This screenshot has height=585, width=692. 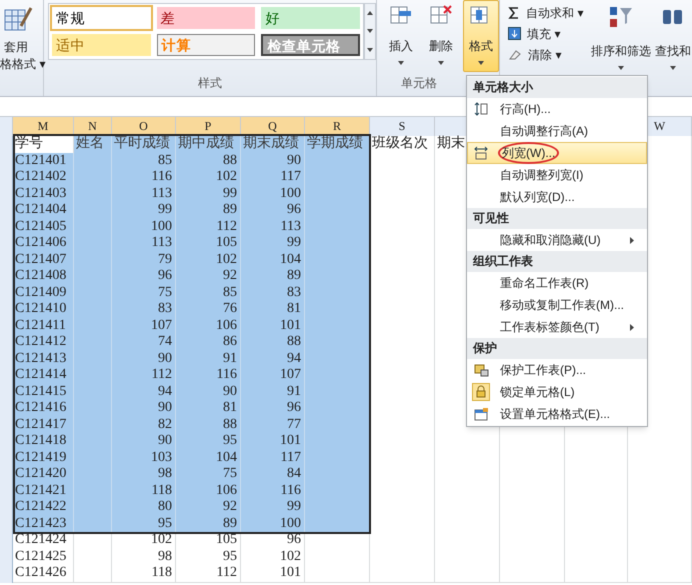 What do you see at coordinates (23, 64) in the screenshot?
I see `table-format-label: 格格式 ▾` at bounding box center [23, 64].